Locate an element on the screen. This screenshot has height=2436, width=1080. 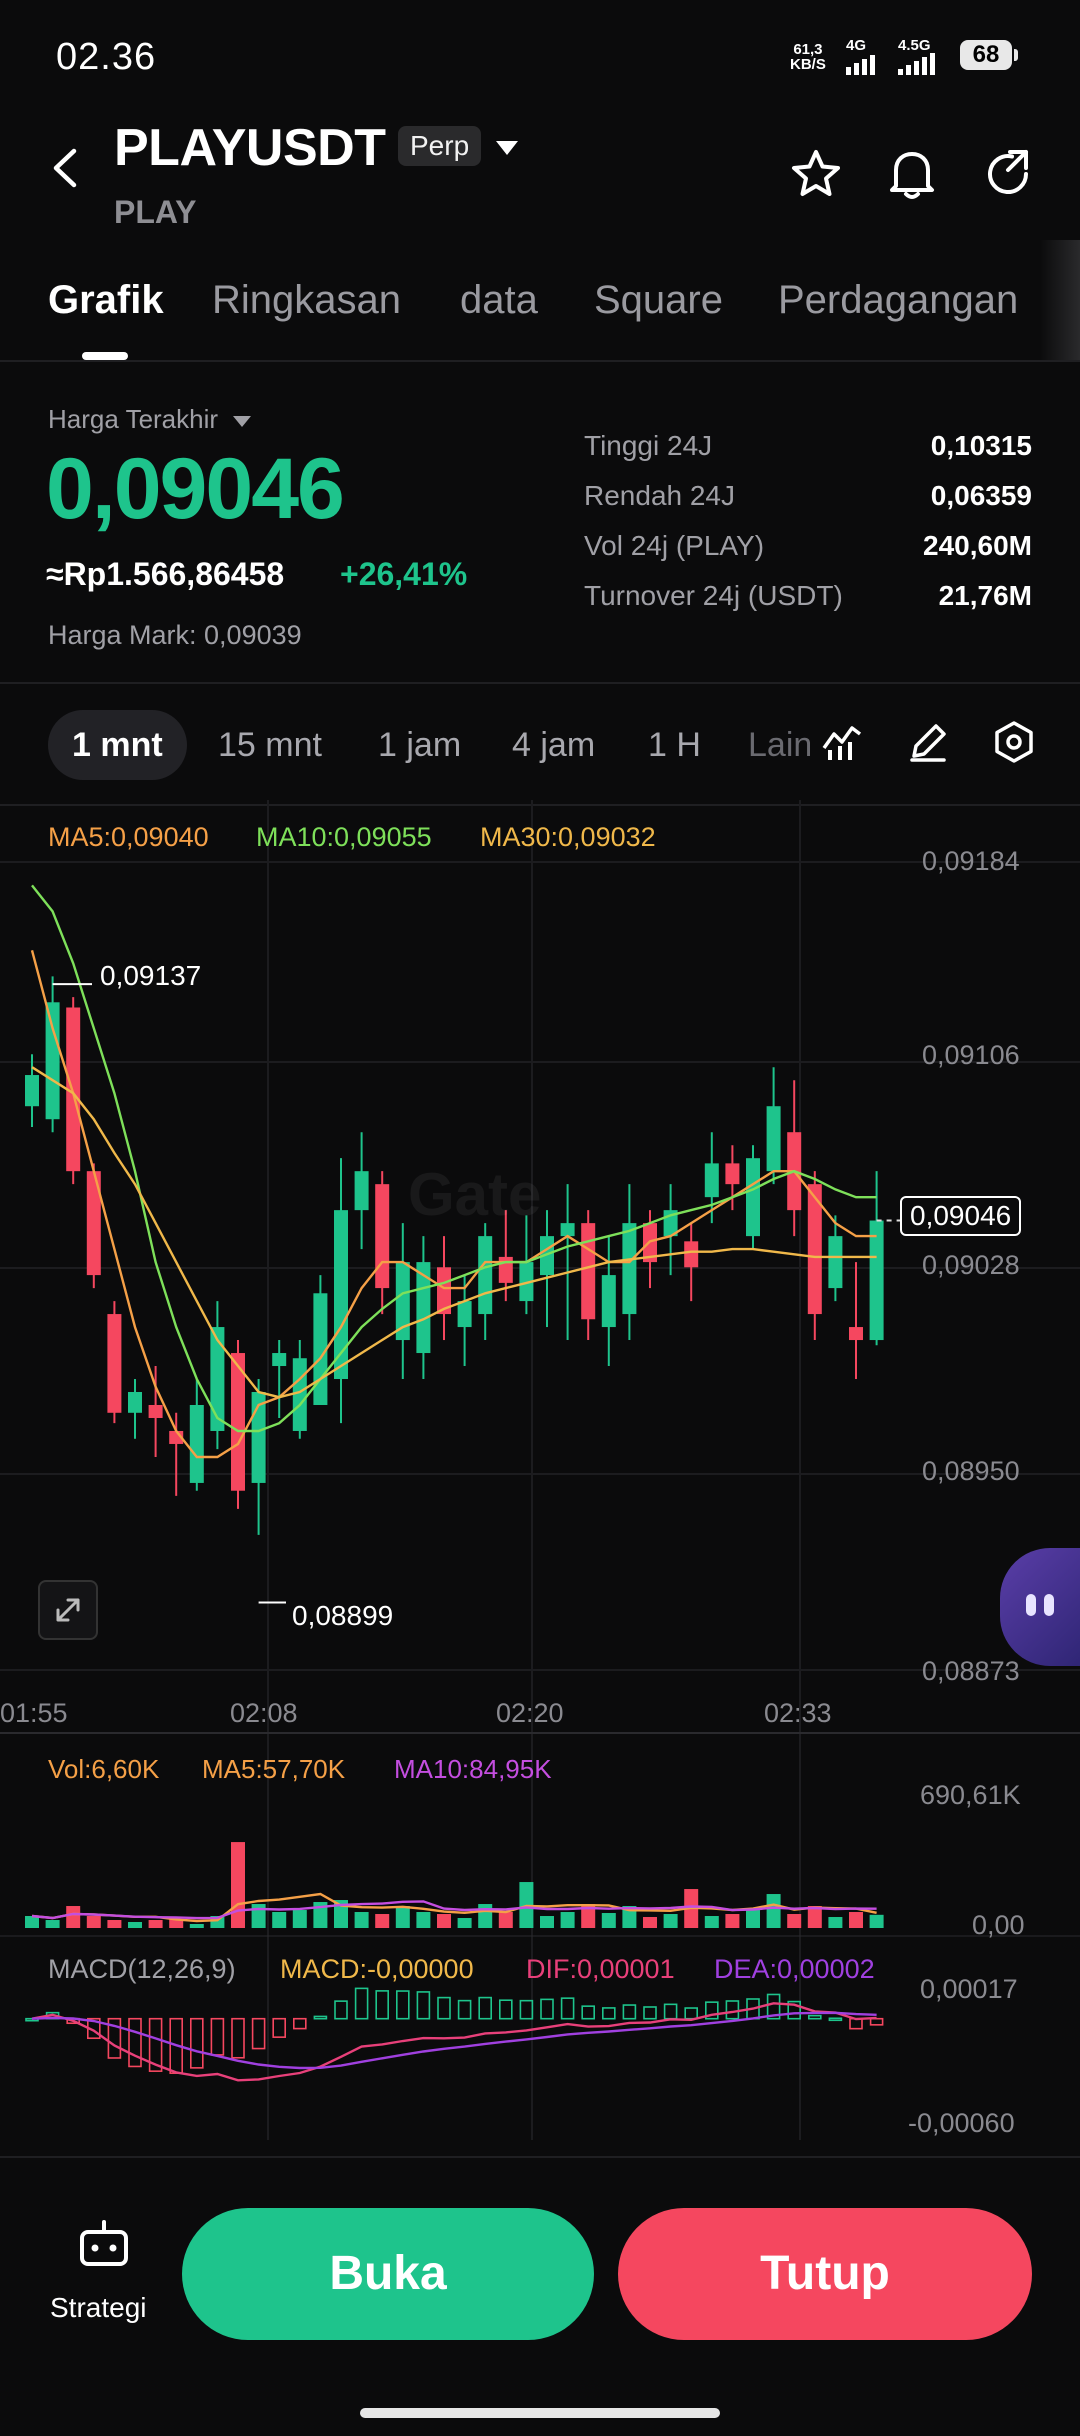
close-position-button: Tutup is located at coordinates (825, 2274).